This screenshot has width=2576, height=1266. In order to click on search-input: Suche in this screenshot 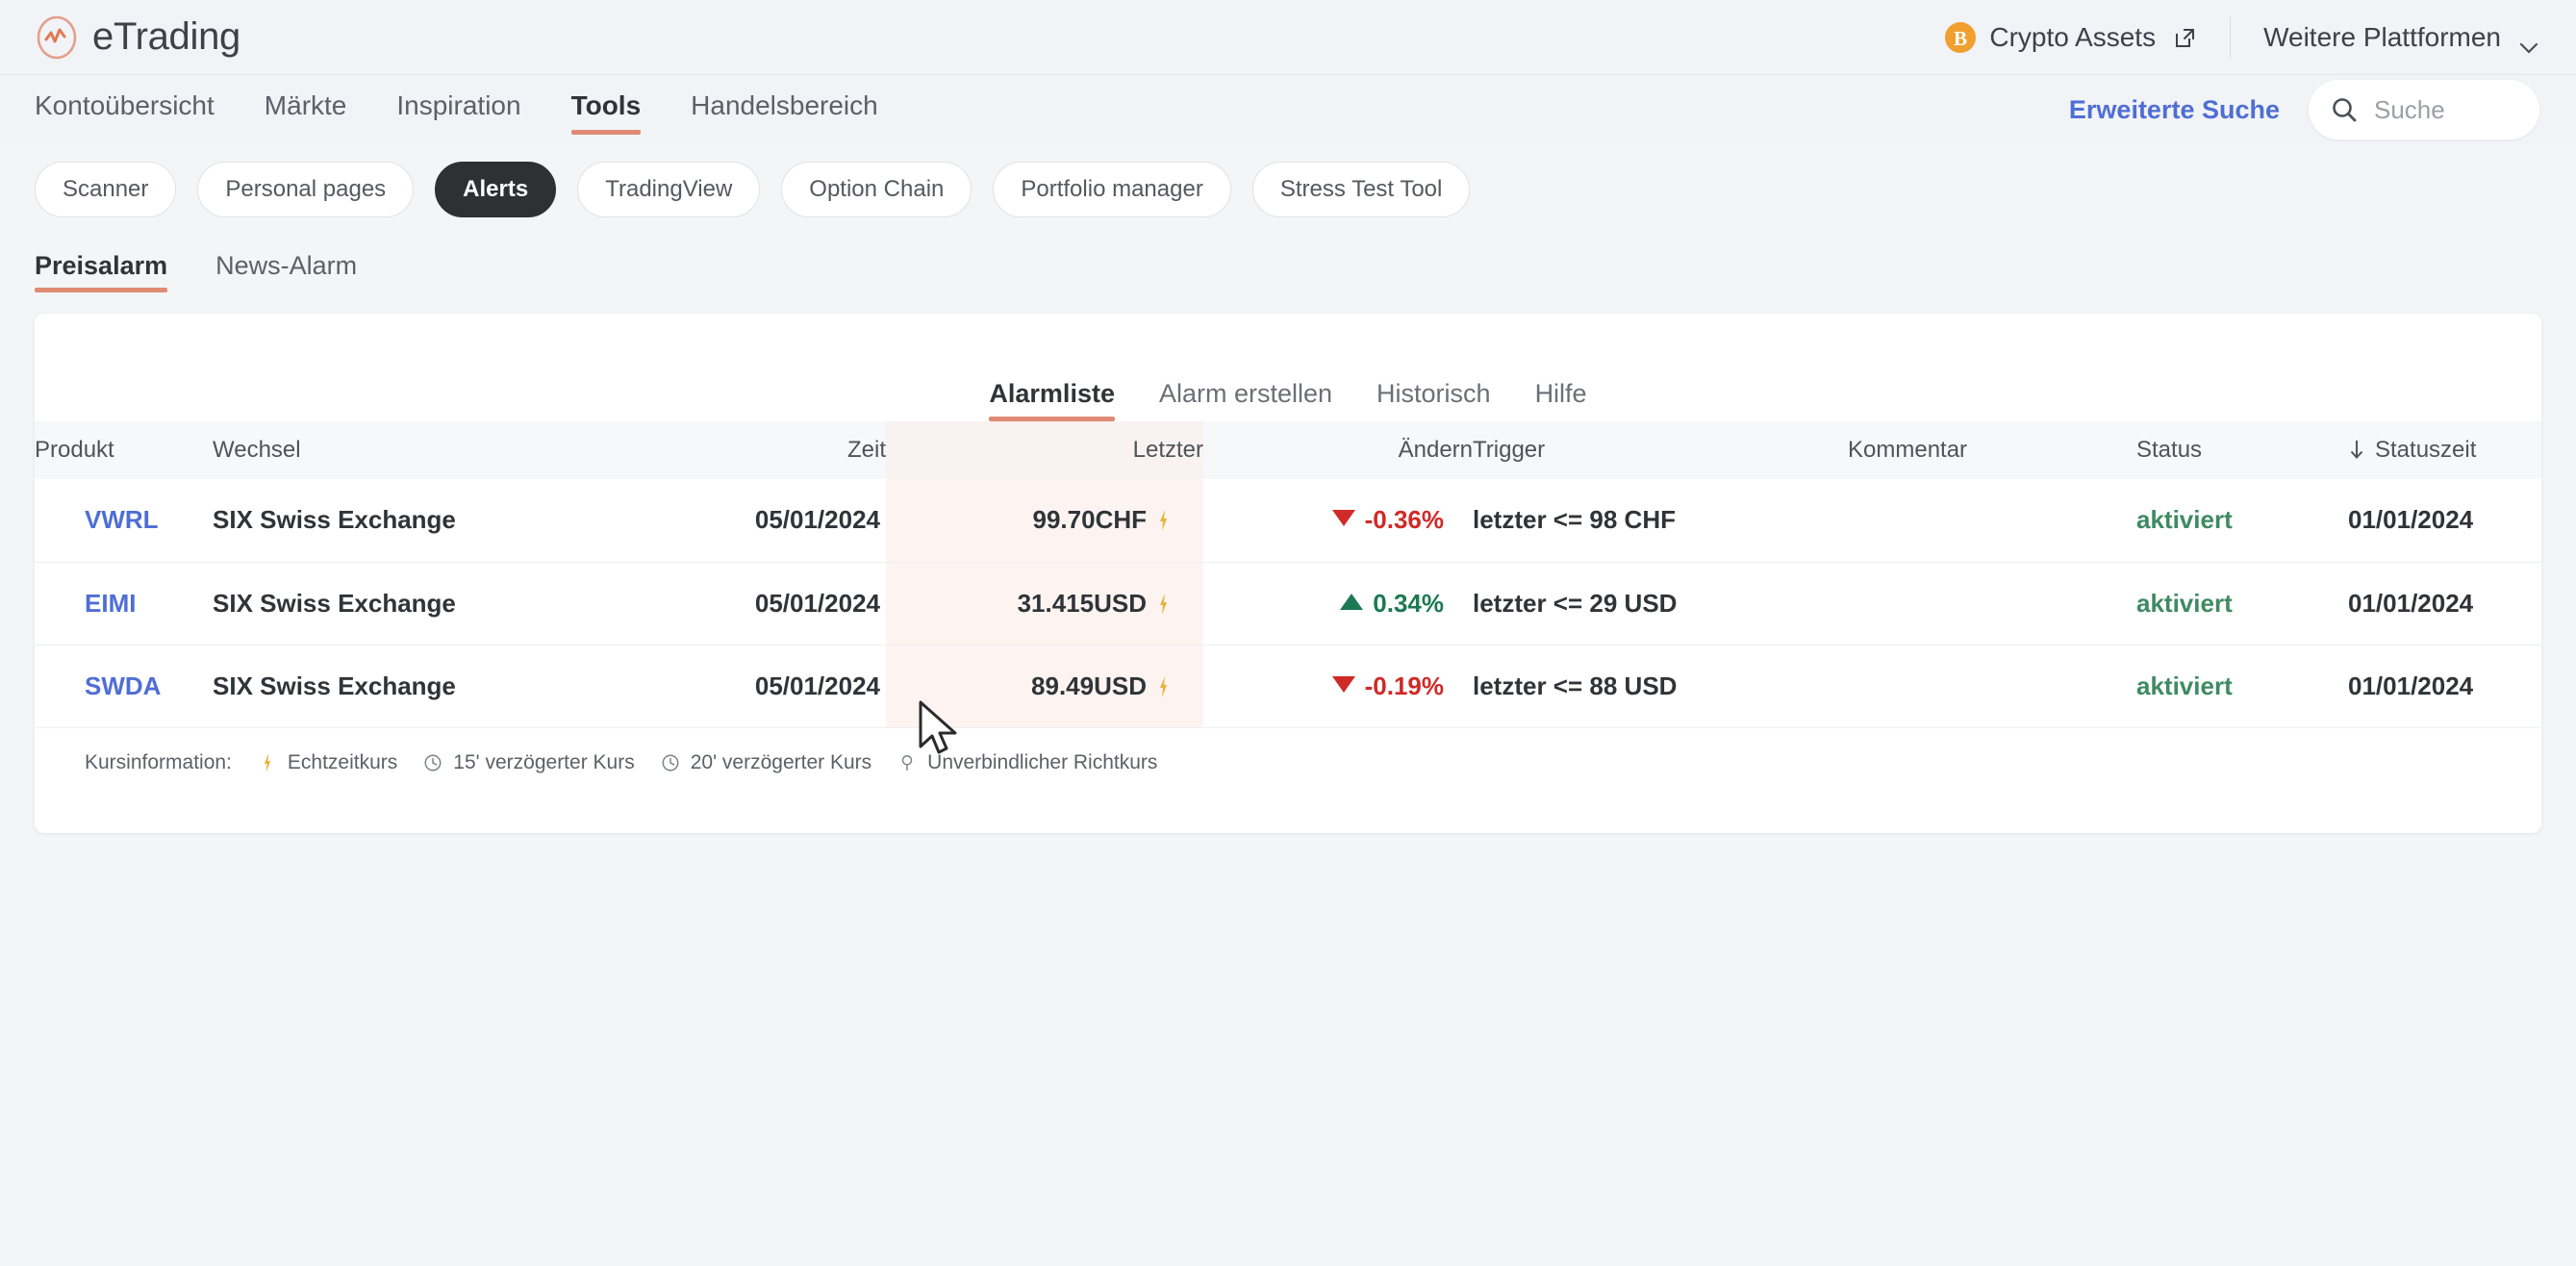, I will do `click(2424, 109)`.